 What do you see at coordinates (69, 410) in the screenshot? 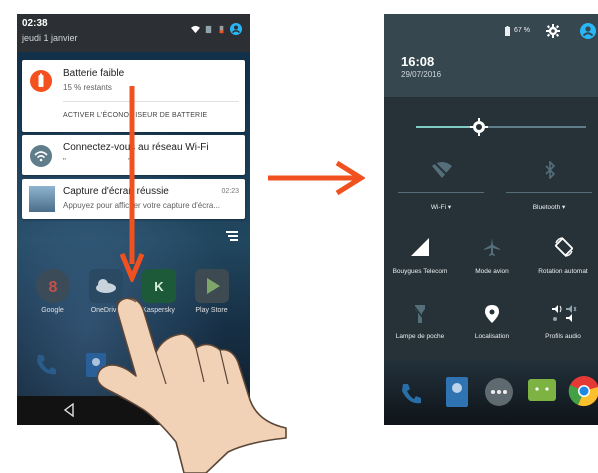
I see `back-icon` at bounding box center [69, 410].